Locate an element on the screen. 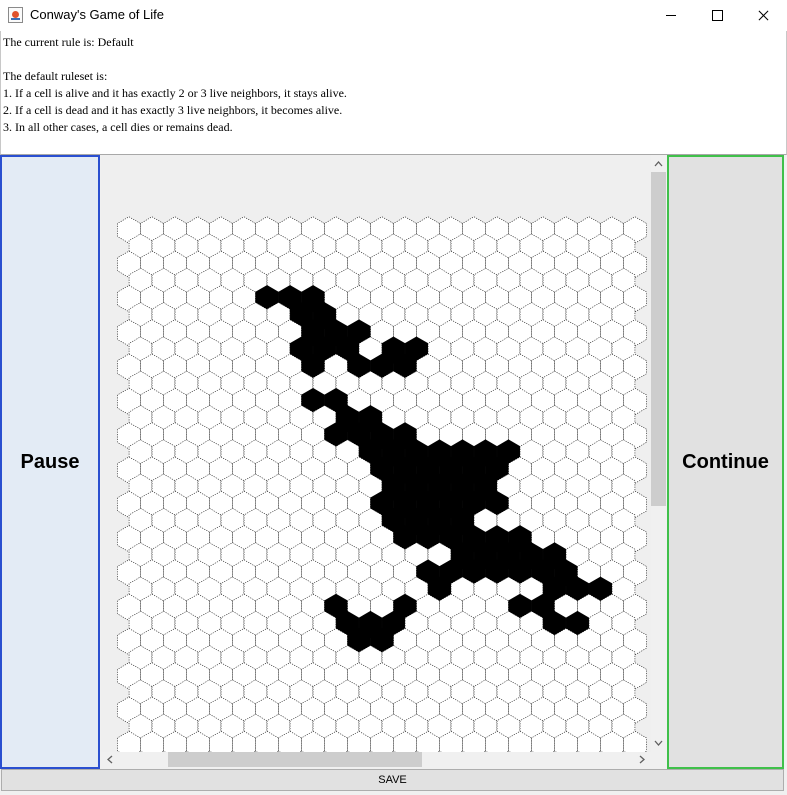 The image size is (787, 795). window-title: Conway's Game of Life is located at coordinates (97, 14).